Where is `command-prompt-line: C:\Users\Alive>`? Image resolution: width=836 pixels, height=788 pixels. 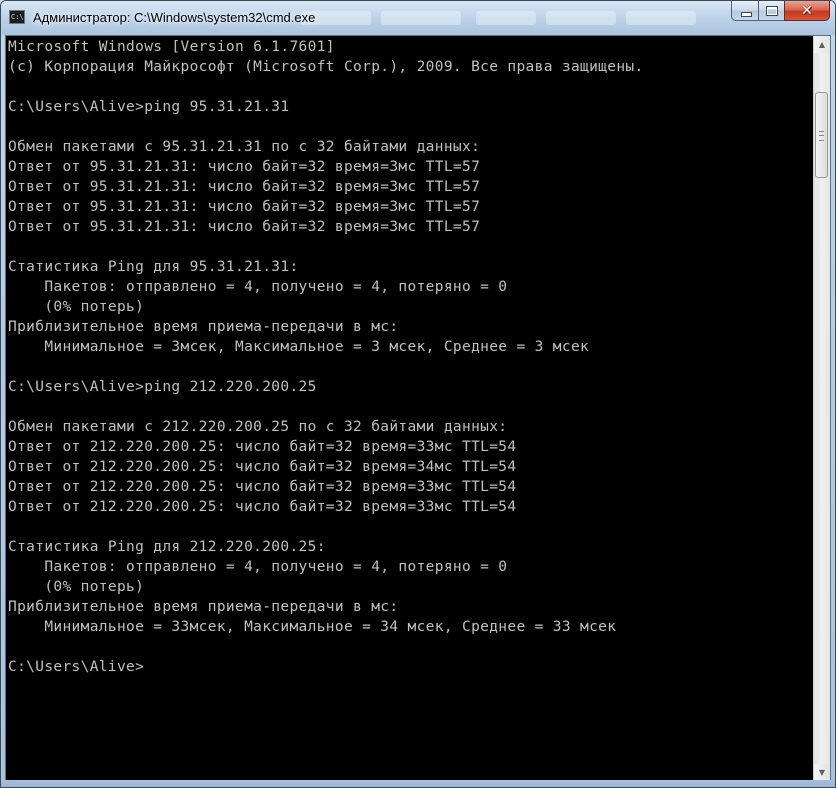 command-prompt-line: C:\Users\Alive> is located at coordinates (76, 667).